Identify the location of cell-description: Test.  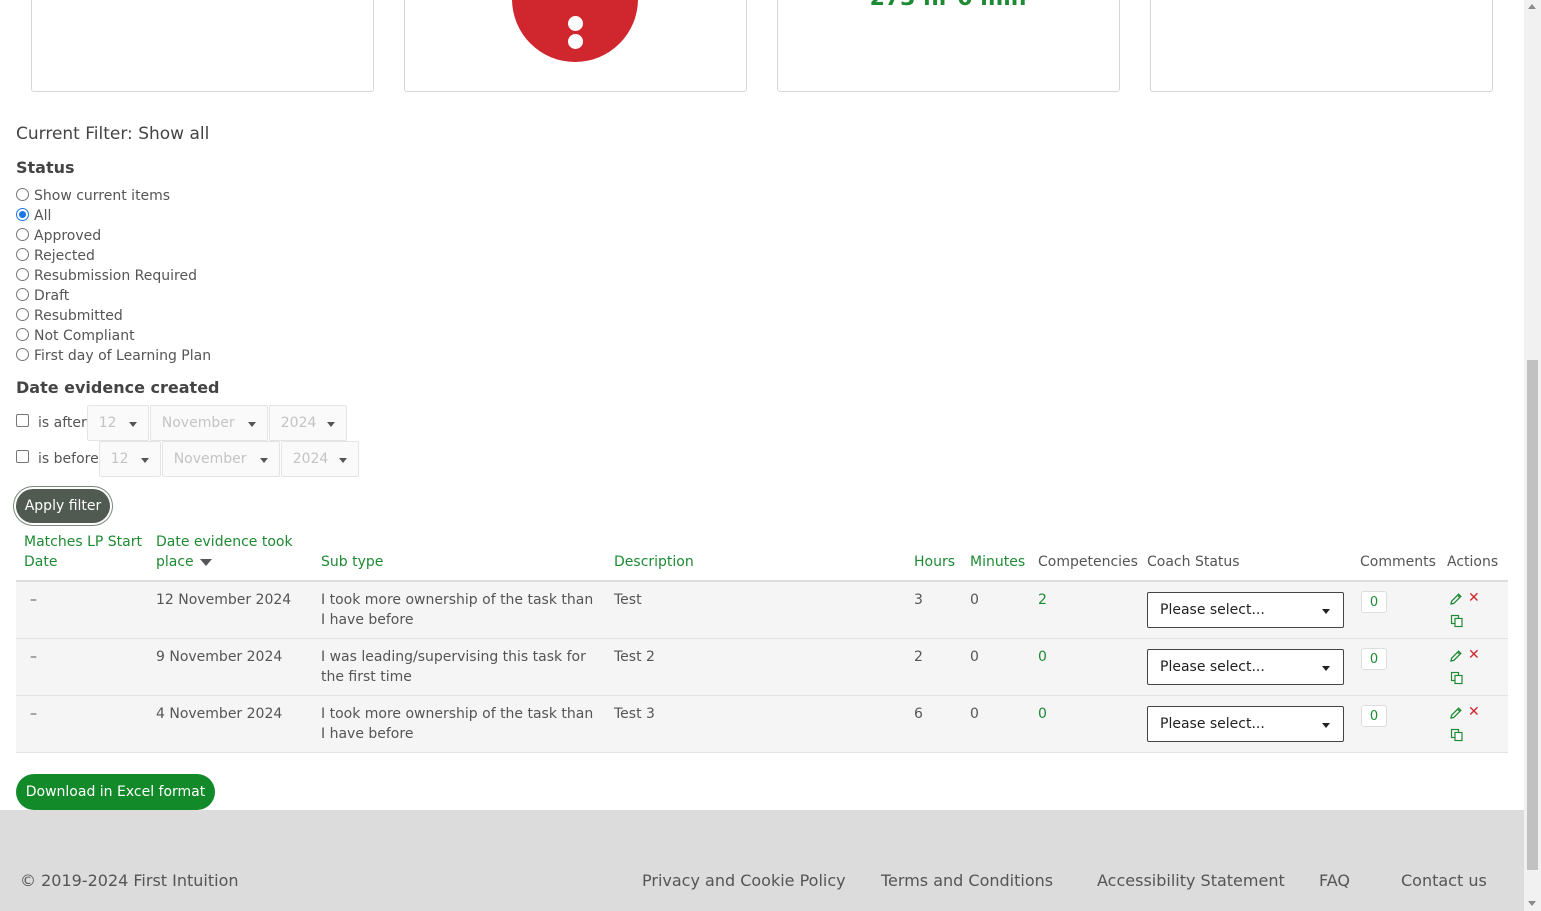
(628, 600).